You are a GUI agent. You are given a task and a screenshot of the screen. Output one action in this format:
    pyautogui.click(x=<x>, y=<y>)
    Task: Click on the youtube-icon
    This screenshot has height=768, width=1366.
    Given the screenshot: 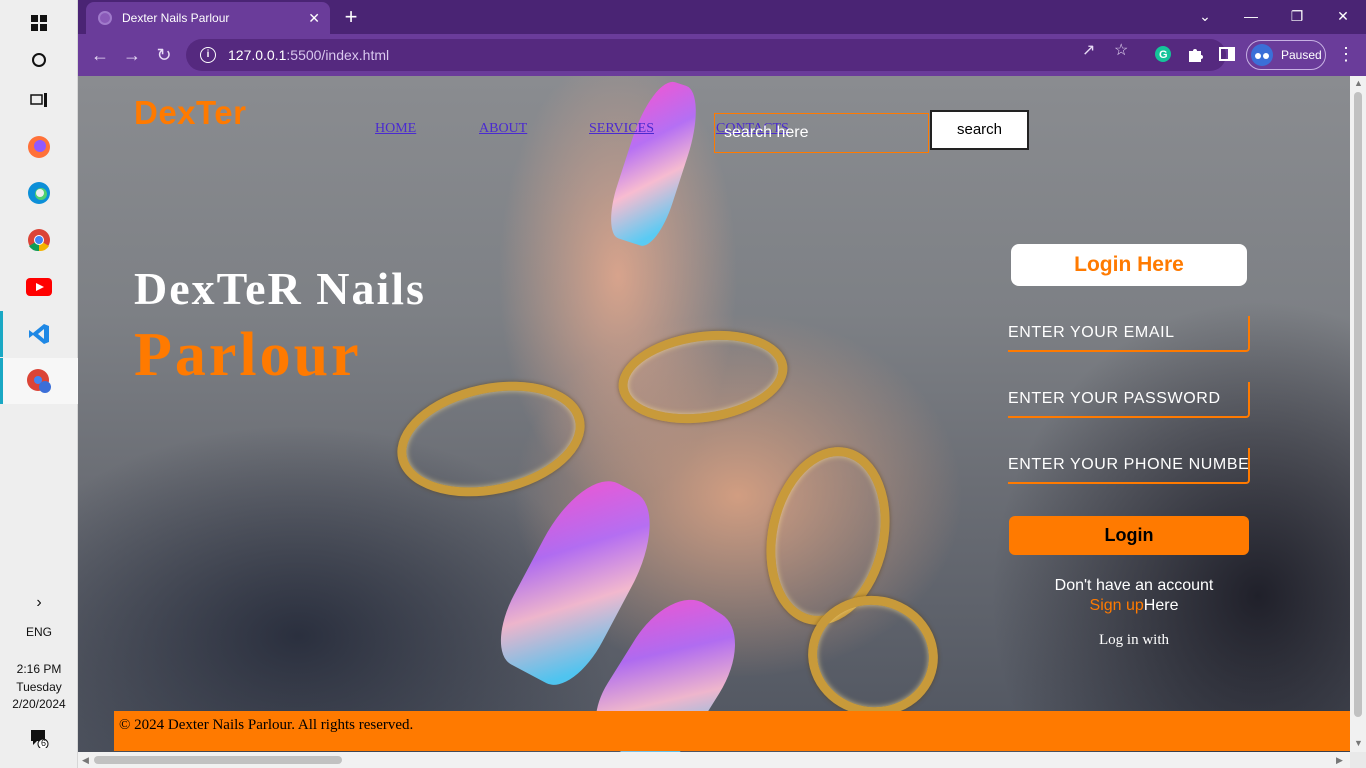 What is the action you would take?
    pyautogui.click(x=39, y=287)
    